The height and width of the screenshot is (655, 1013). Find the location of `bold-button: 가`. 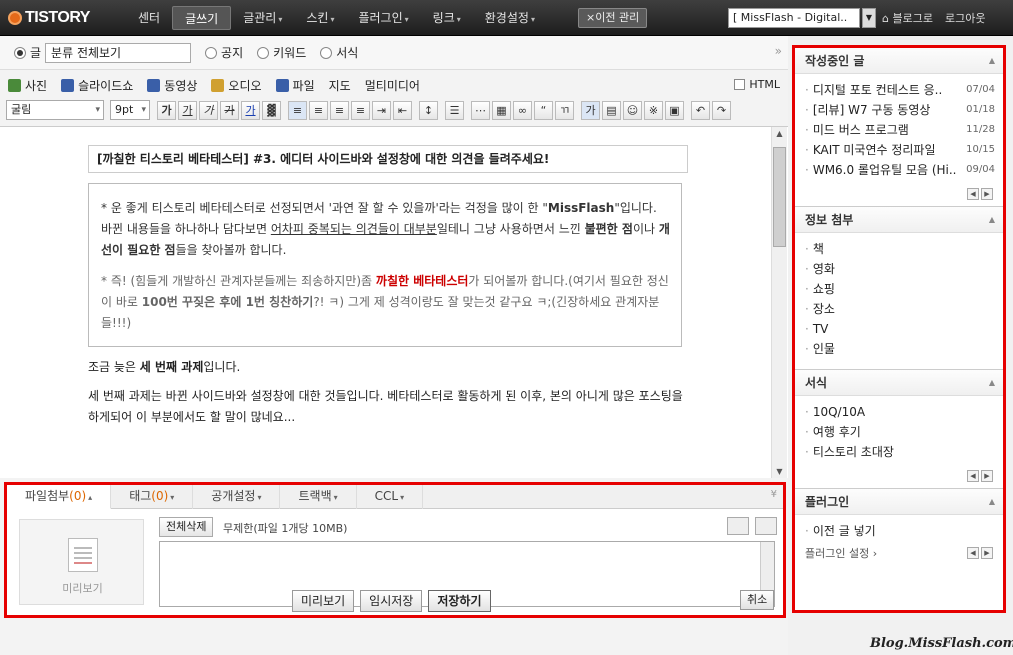

bold-button: 가 is located at coordinates (166, 110).